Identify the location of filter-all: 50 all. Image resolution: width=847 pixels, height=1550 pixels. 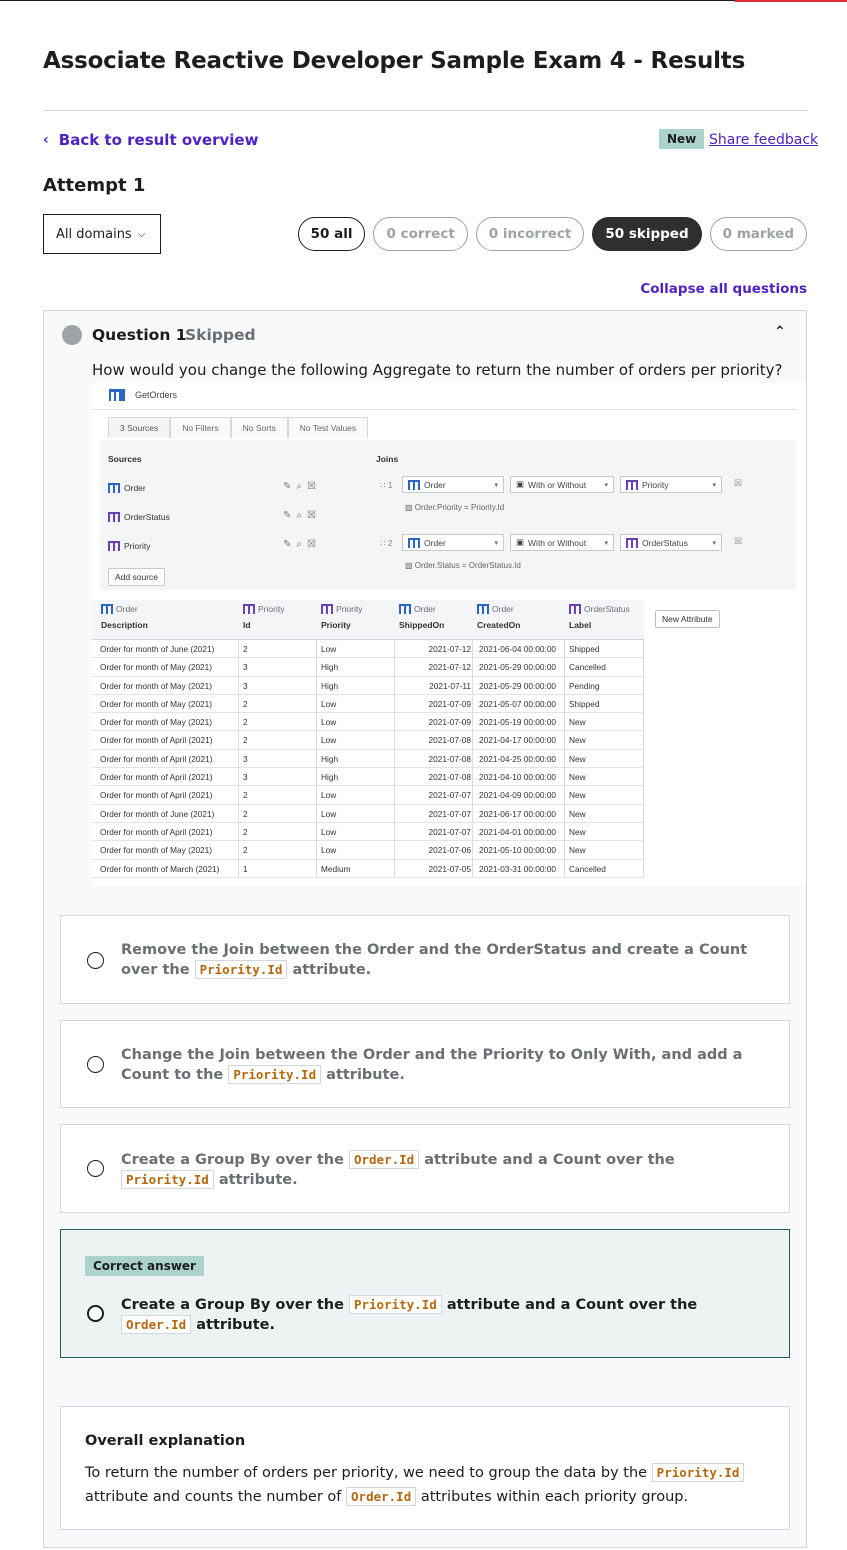
(331, 234).